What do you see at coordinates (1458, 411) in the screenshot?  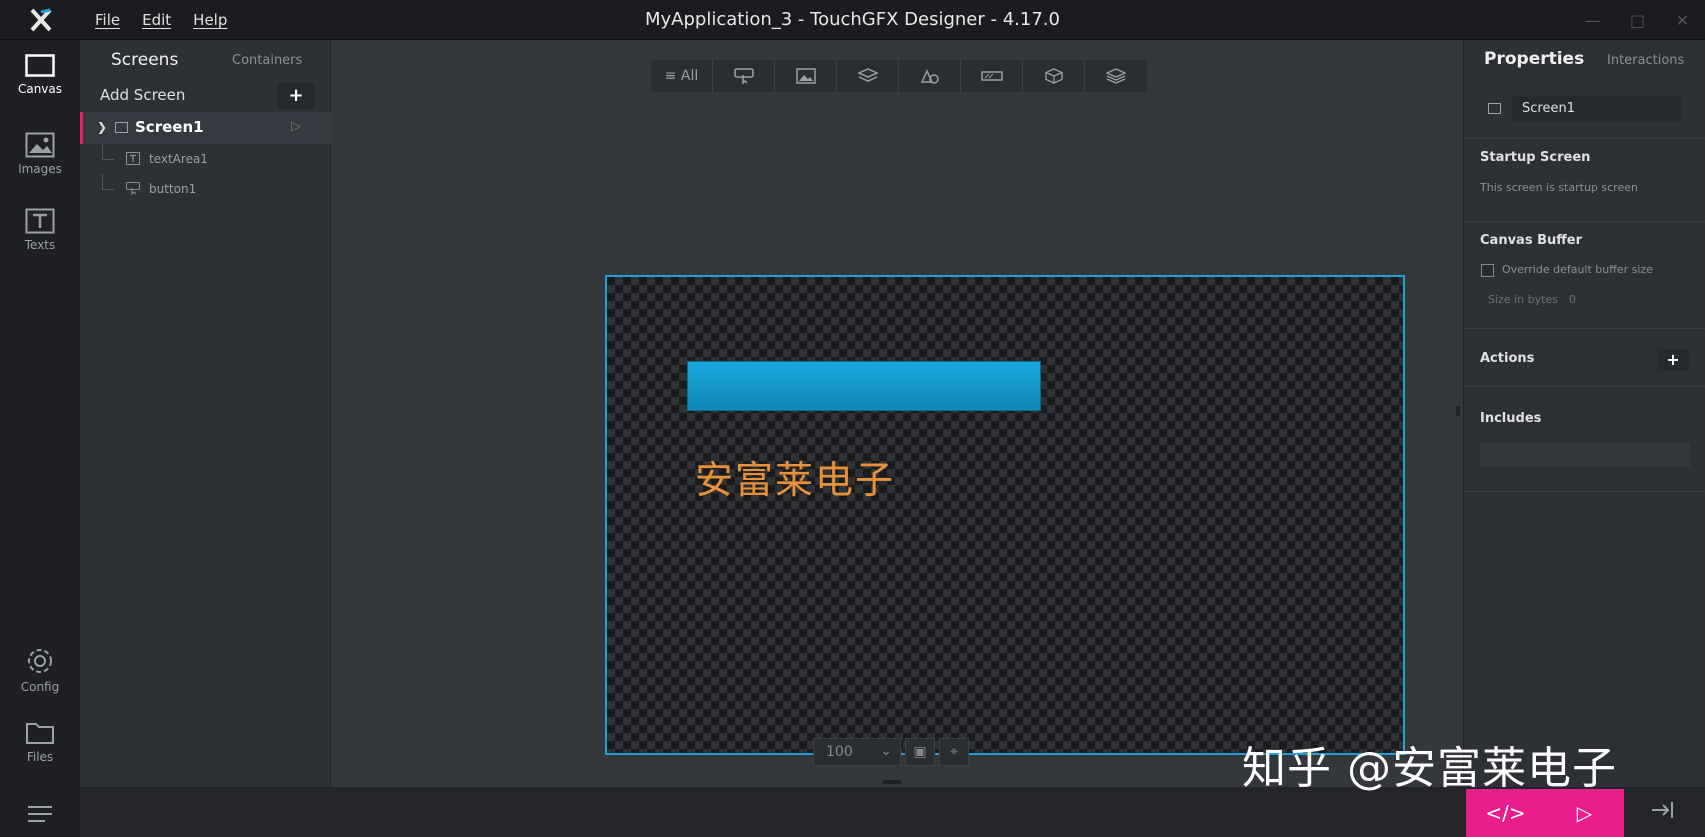 I see `properties-resize-handle` at bounding box center [1458, 411].